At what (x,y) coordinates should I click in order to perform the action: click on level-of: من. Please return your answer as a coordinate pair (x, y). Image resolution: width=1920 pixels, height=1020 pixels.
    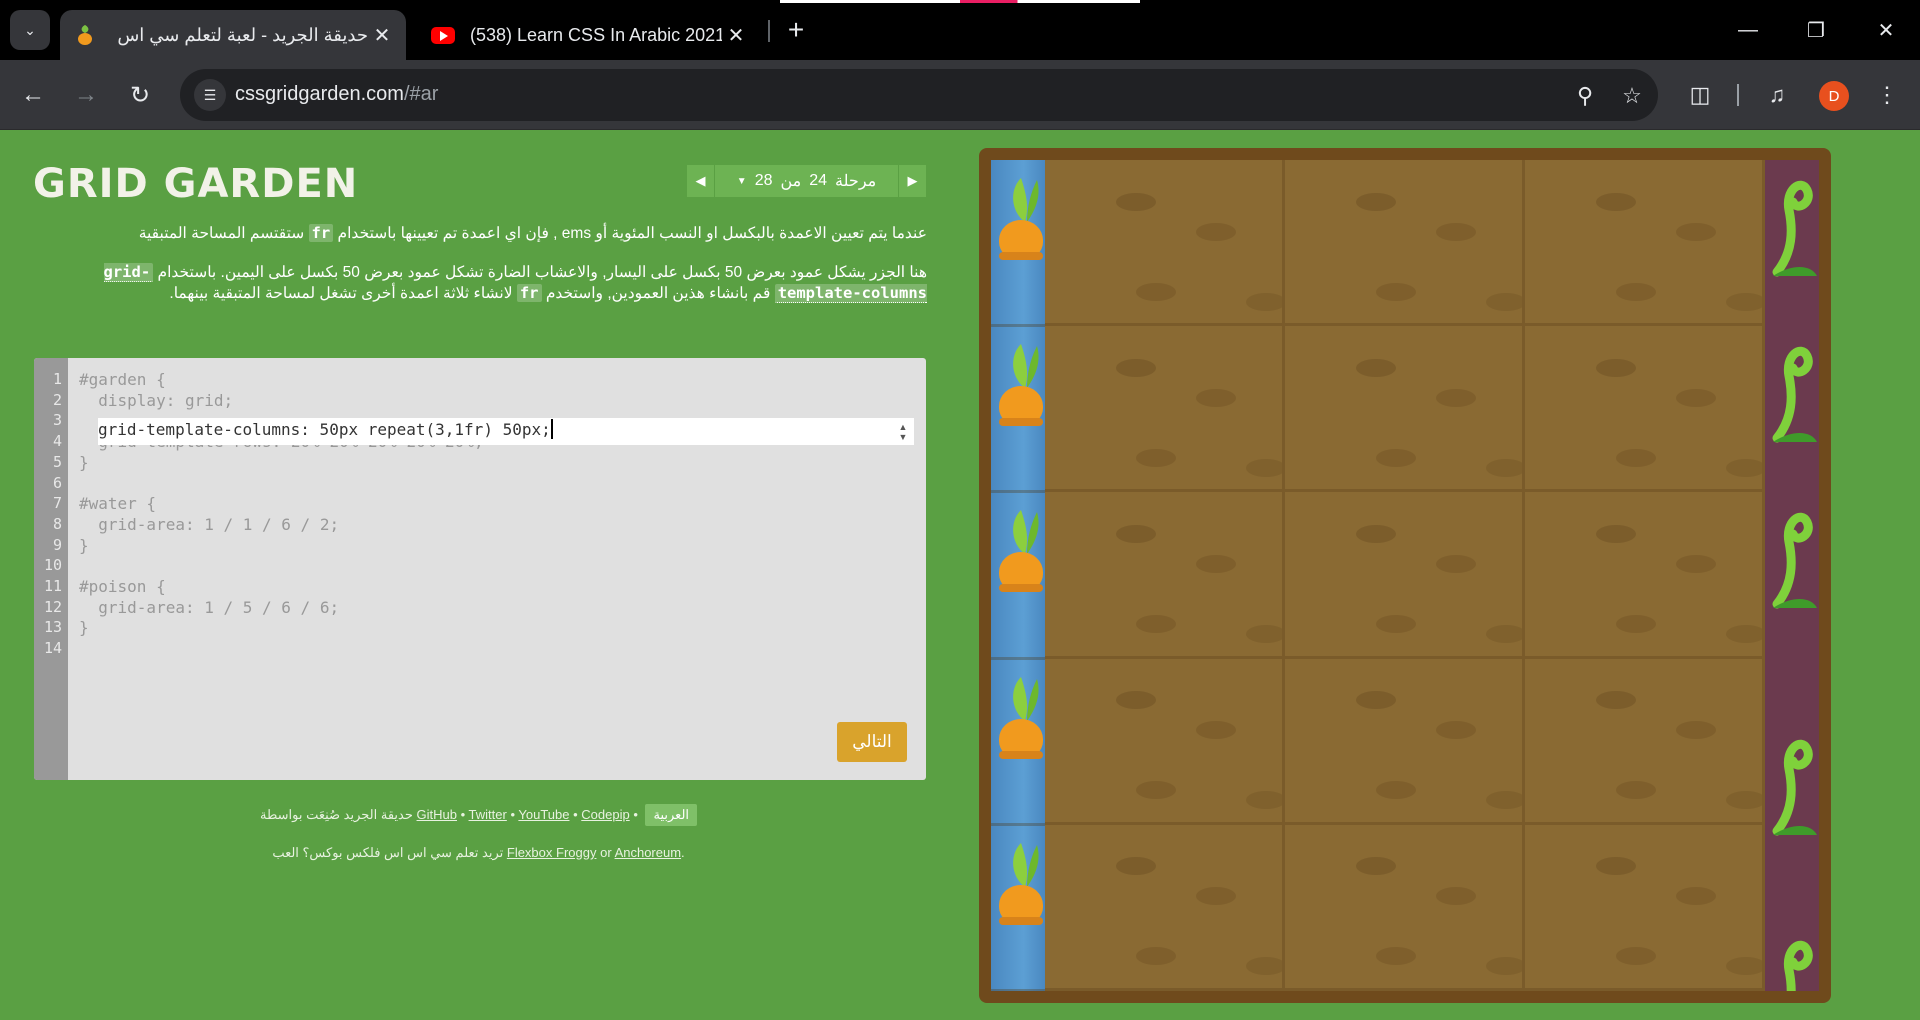
    Looking at the image, I should click on (791, 181).